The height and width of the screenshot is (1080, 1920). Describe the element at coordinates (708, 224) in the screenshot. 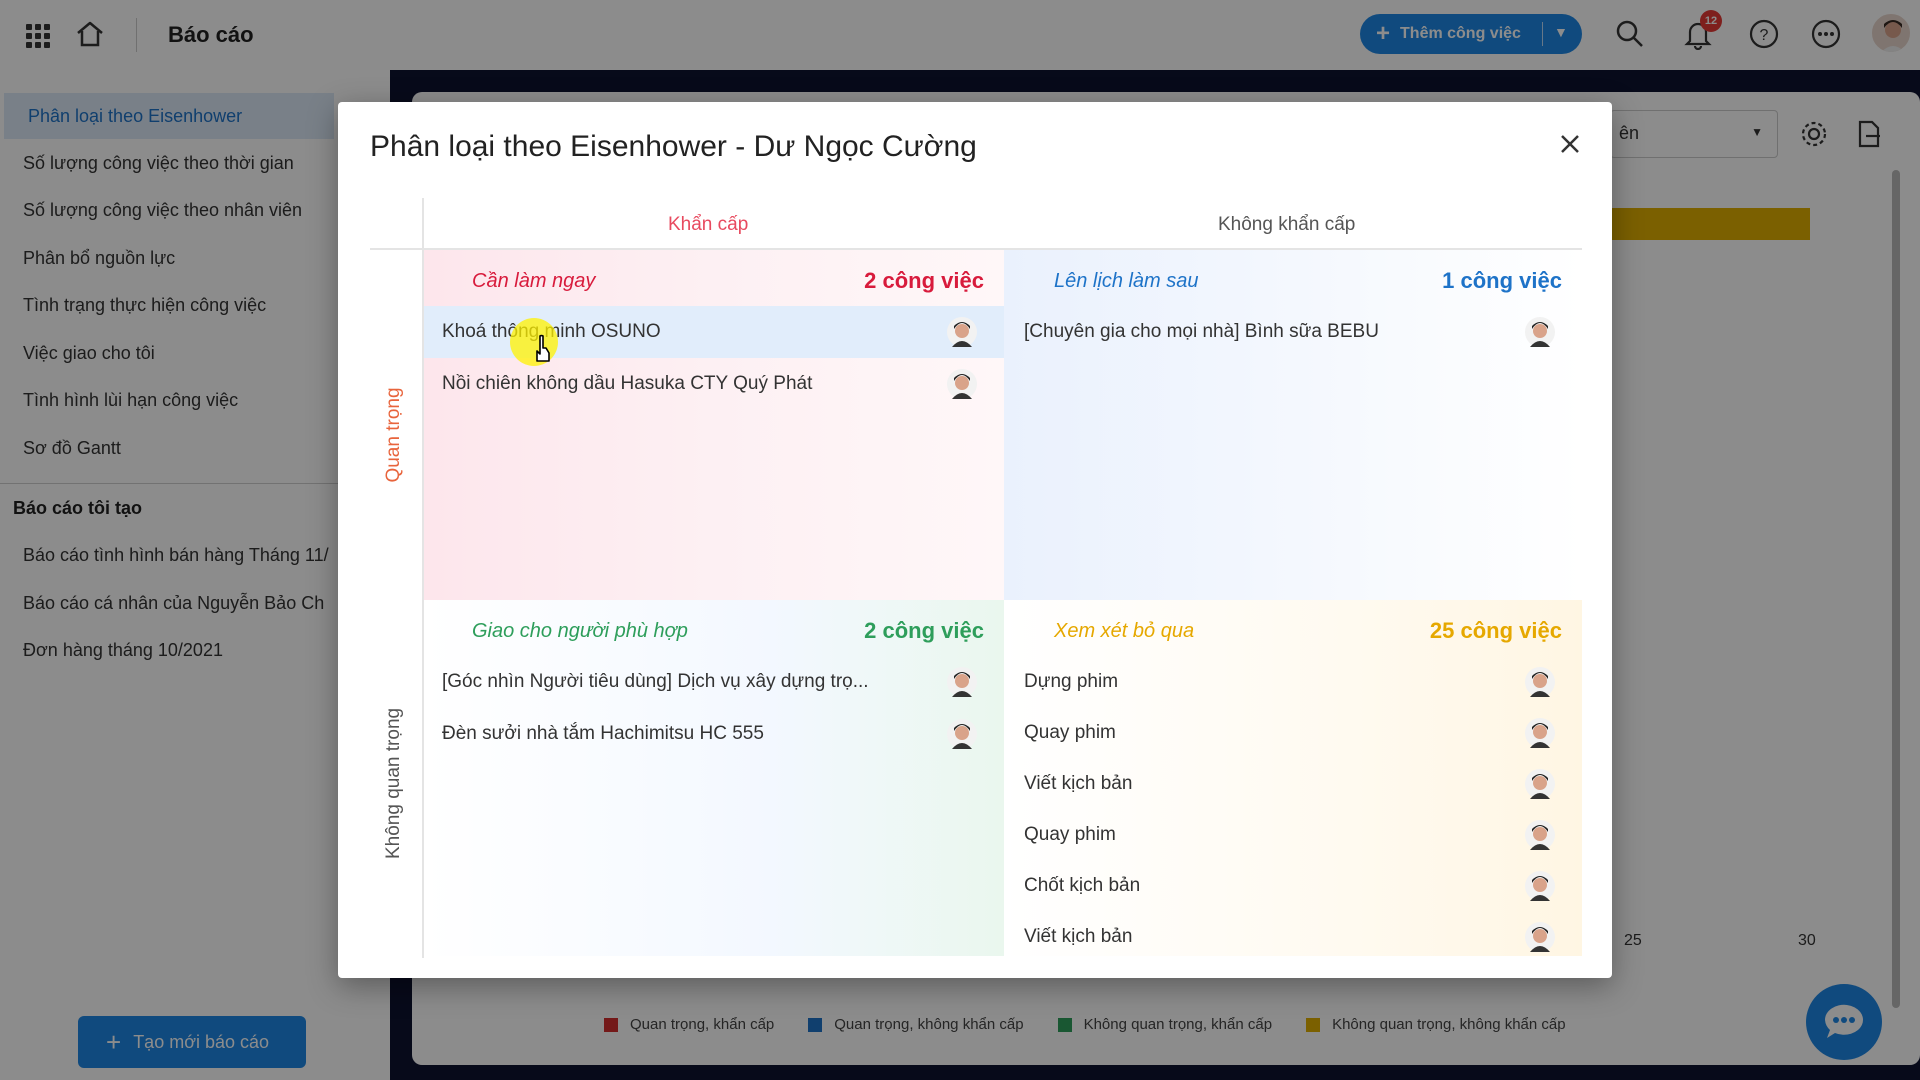

I see `column-header-urgent: Khẩn cấp` at that location.